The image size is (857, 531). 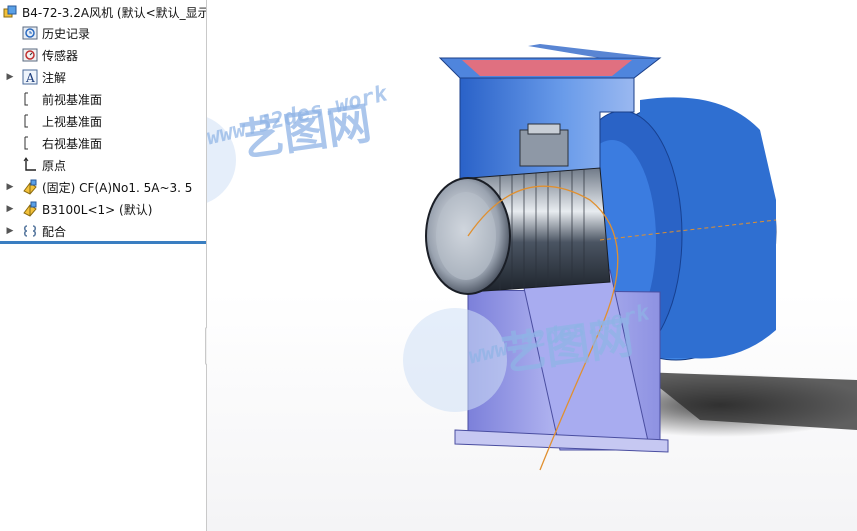 I want to click on tree-item-history: 历史记录, so click(x=103, y=33).